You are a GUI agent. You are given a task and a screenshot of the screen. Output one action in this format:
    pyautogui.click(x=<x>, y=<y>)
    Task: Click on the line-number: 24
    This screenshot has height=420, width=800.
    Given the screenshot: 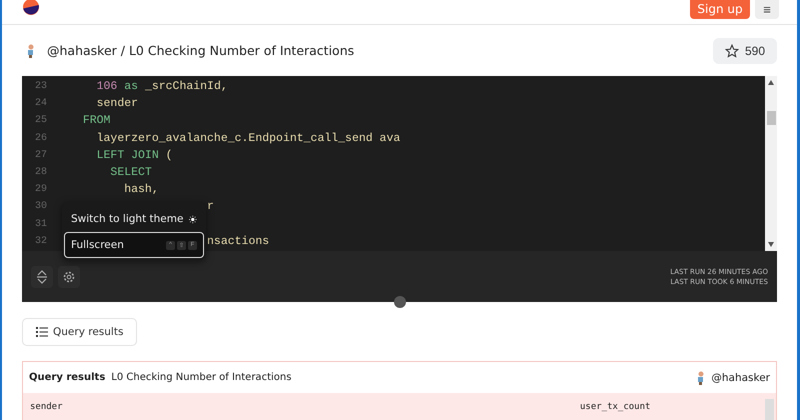 What is the action you would take?
    pyautogui.click(x=41, y=104)
    